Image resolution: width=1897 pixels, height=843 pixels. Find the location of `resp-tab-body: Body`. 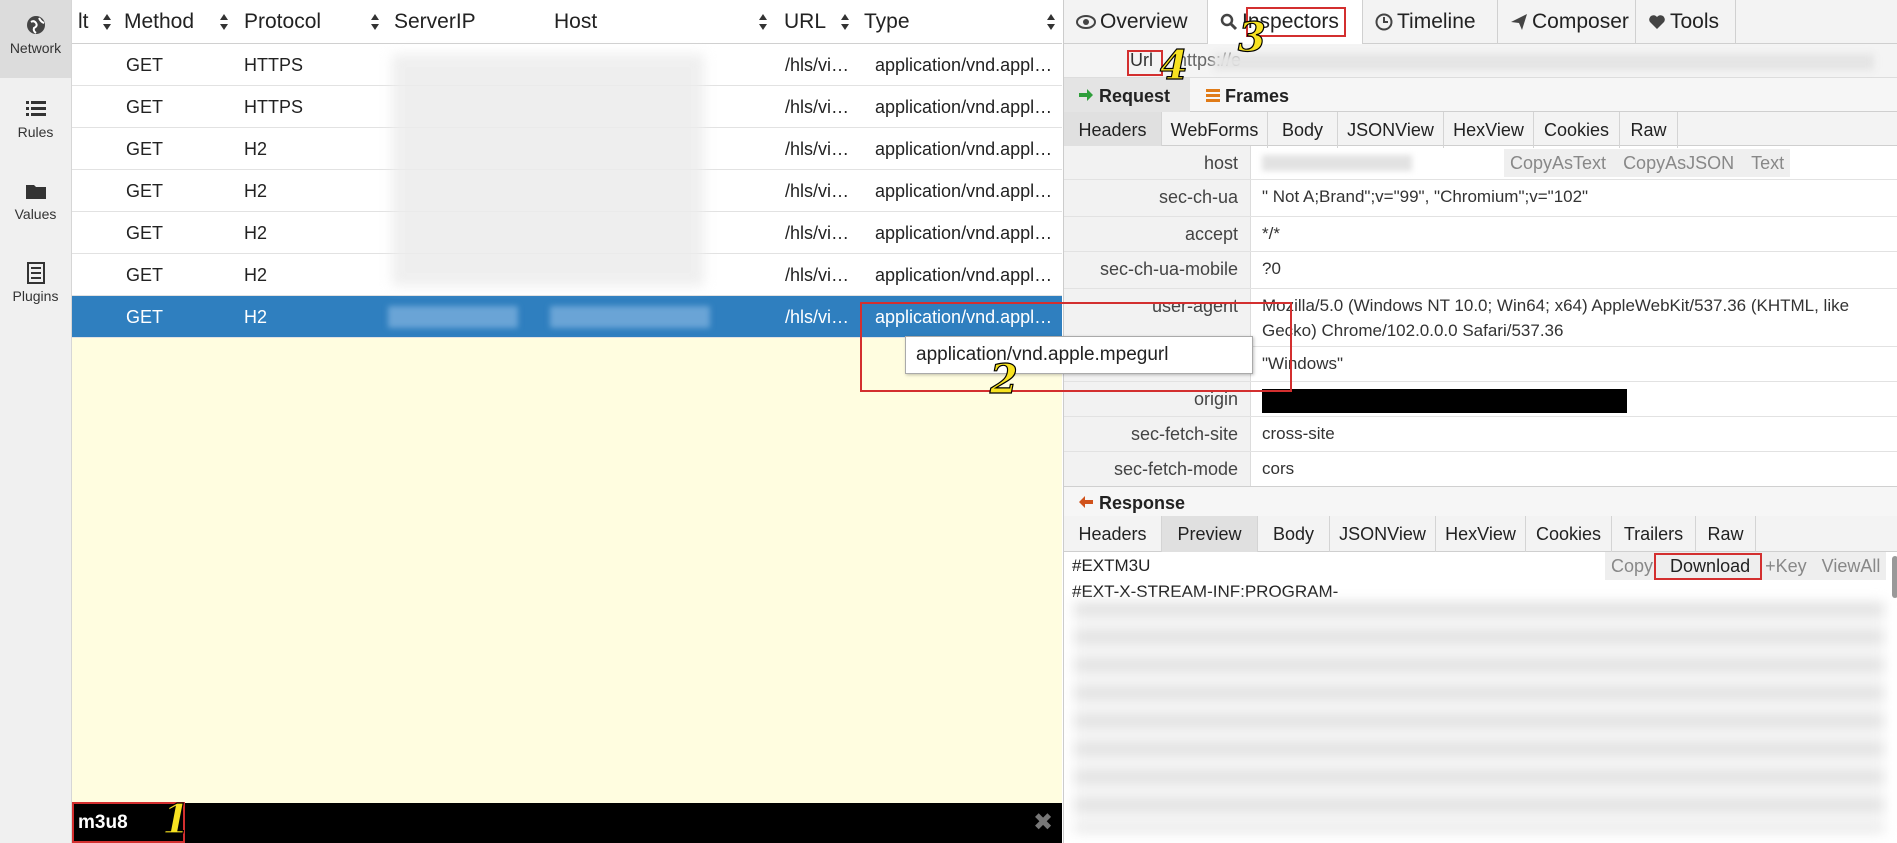

resp-tab-body: Body is located at coordinates (1294, 534).